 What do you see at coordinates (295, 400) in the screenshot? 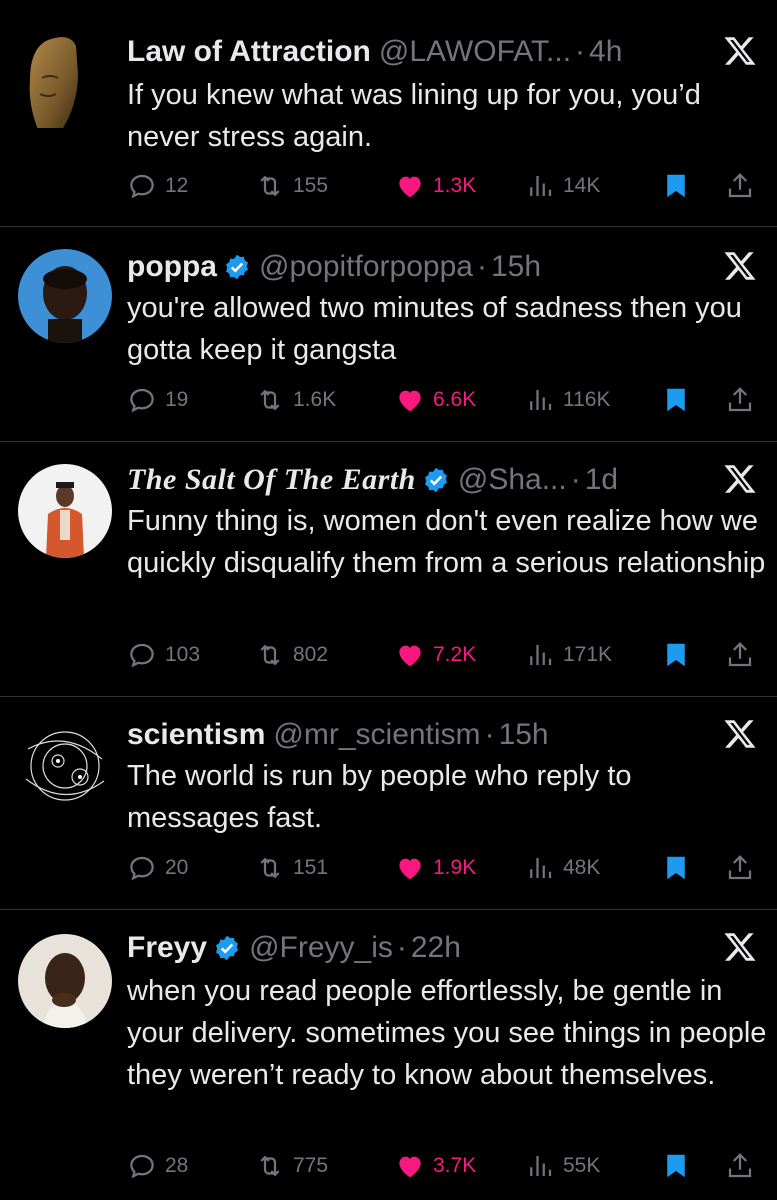
I see `repost-button: 1.6K` at bounding box center [295, 400].